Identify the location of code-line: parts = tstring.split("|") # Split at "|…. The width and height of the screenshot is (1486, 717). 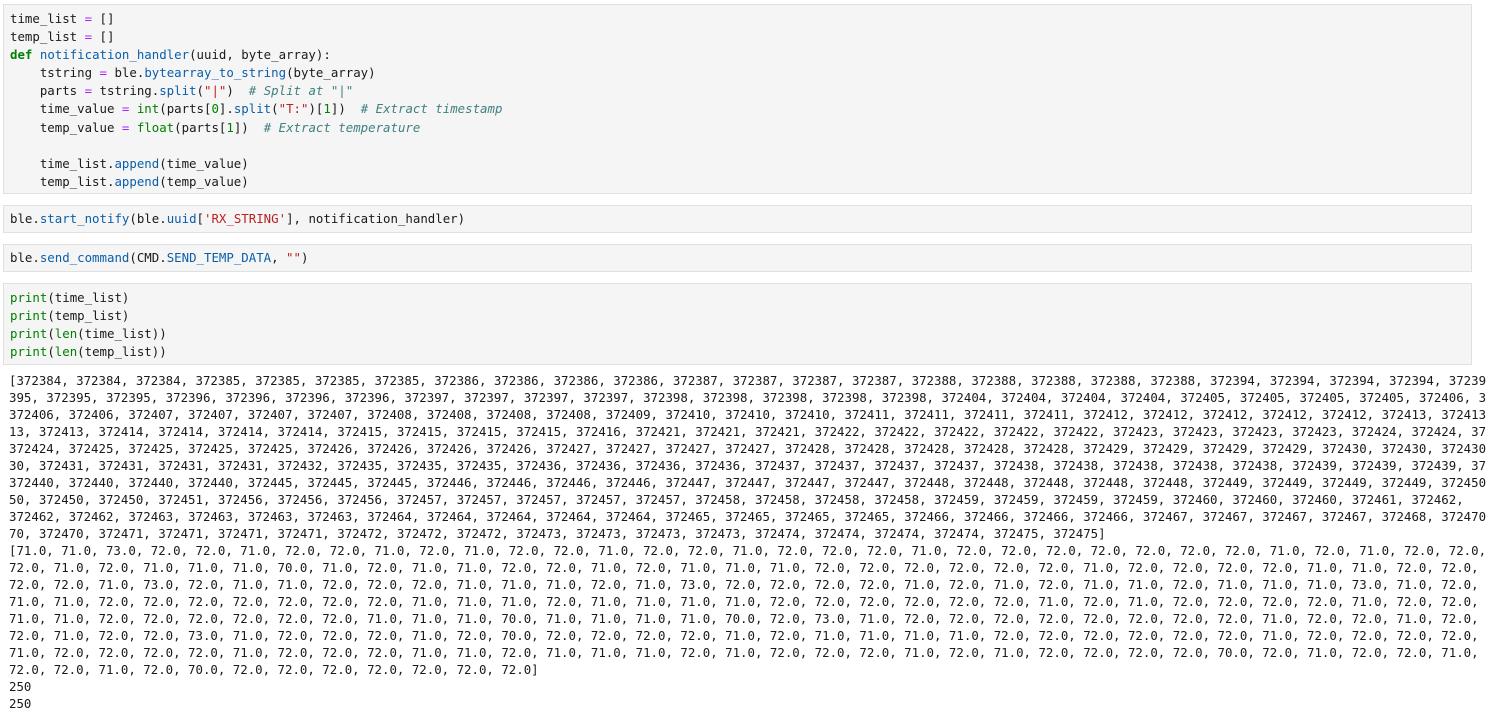
(740, 91).